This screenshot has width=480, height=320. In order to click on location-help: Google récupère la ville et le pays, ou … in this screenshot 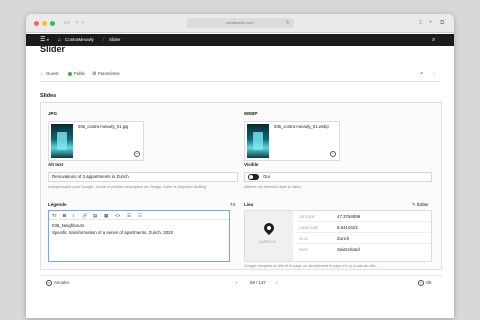, I will do `click(310, 266)`.